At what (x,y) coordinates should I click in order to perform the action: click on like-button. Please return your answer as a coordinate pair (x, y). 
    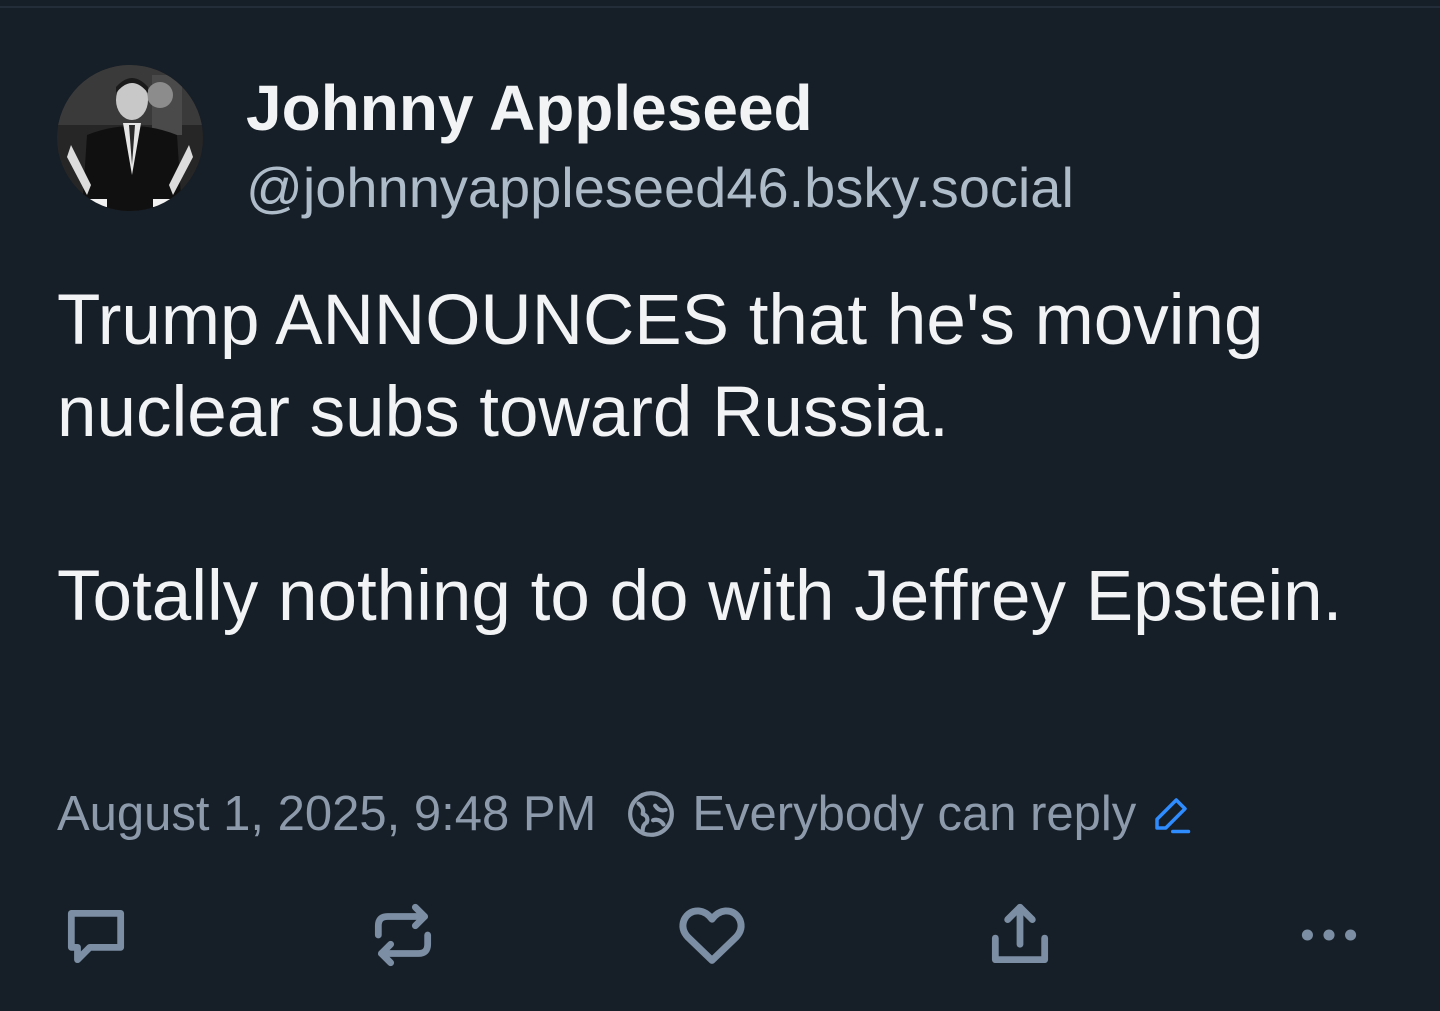
    Looking at the image, I should click on (712, 935).